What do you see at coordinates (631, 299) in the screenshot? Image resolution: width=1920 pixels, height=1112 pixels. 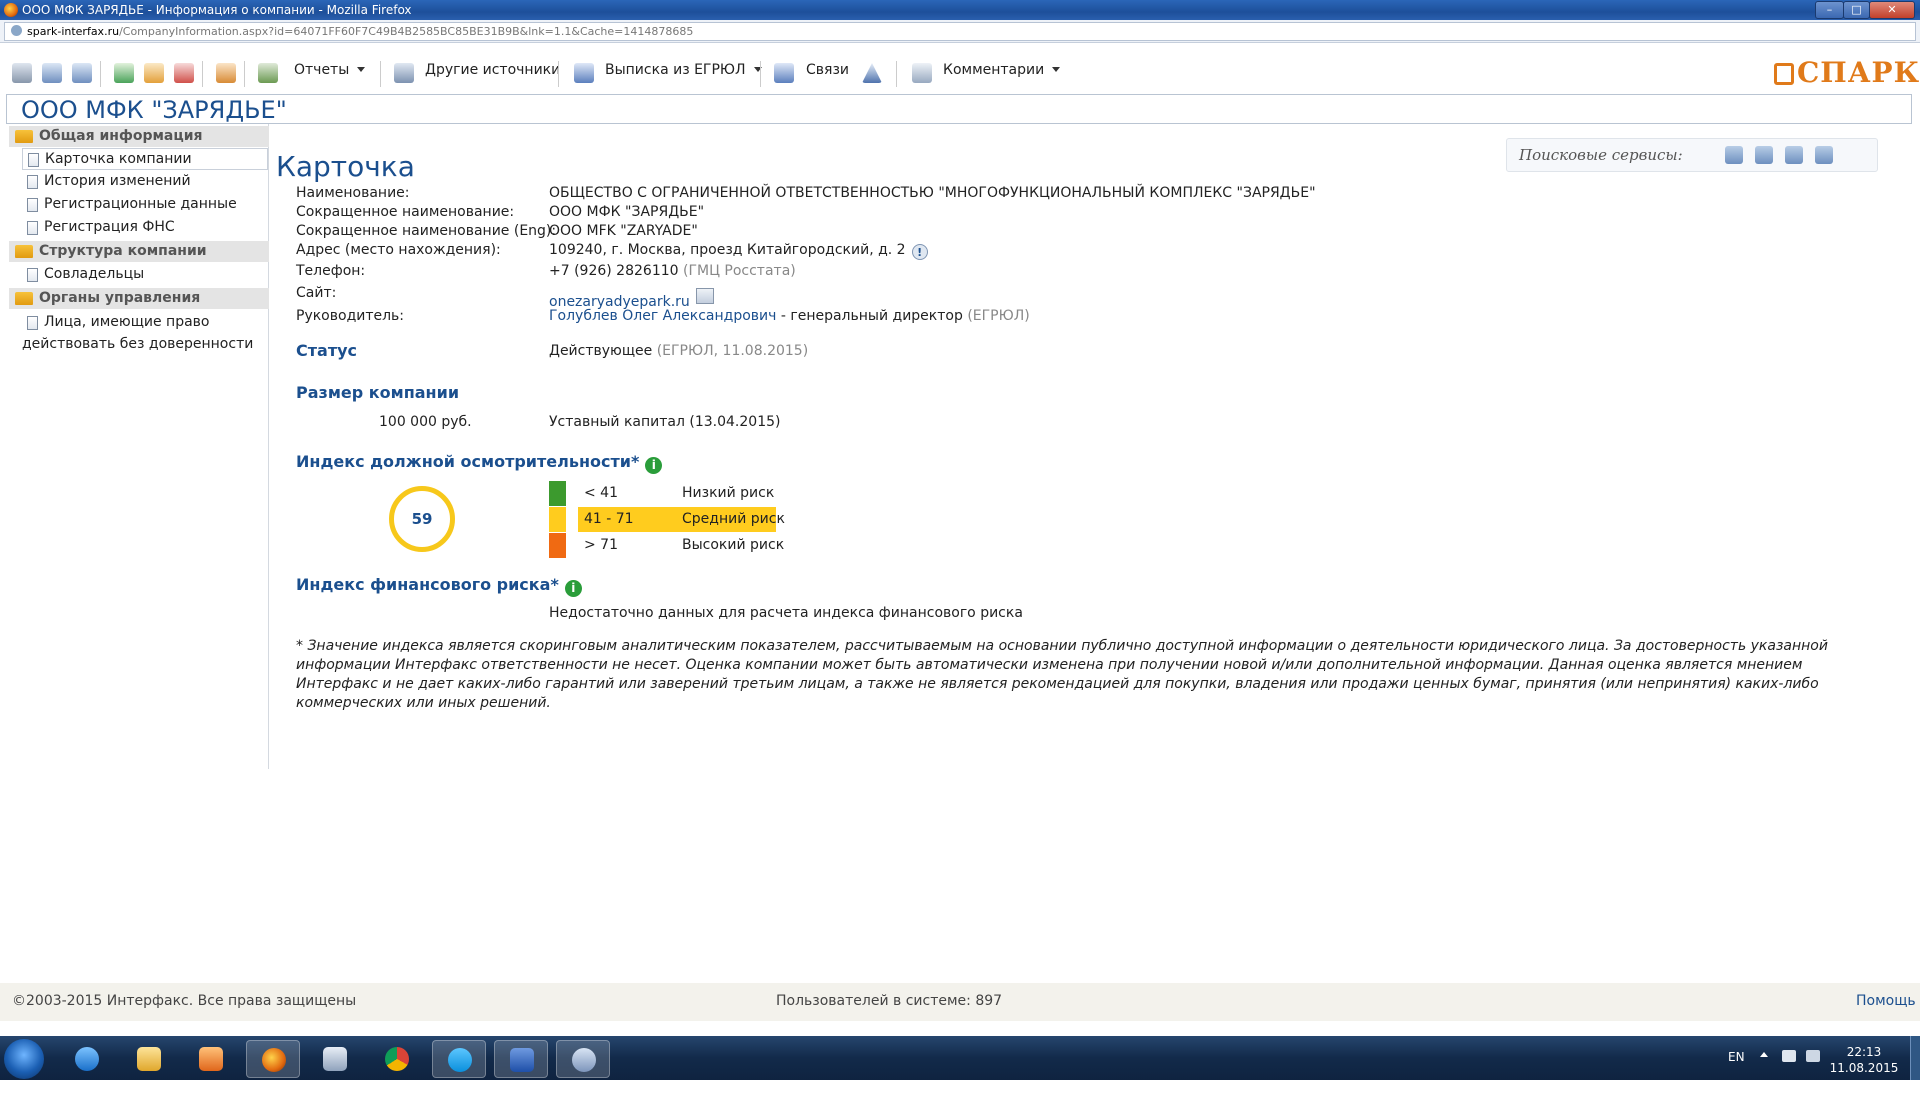 I see `field-value-site-row: onezaryadyepark.ru` at bounding box center [631, 299].